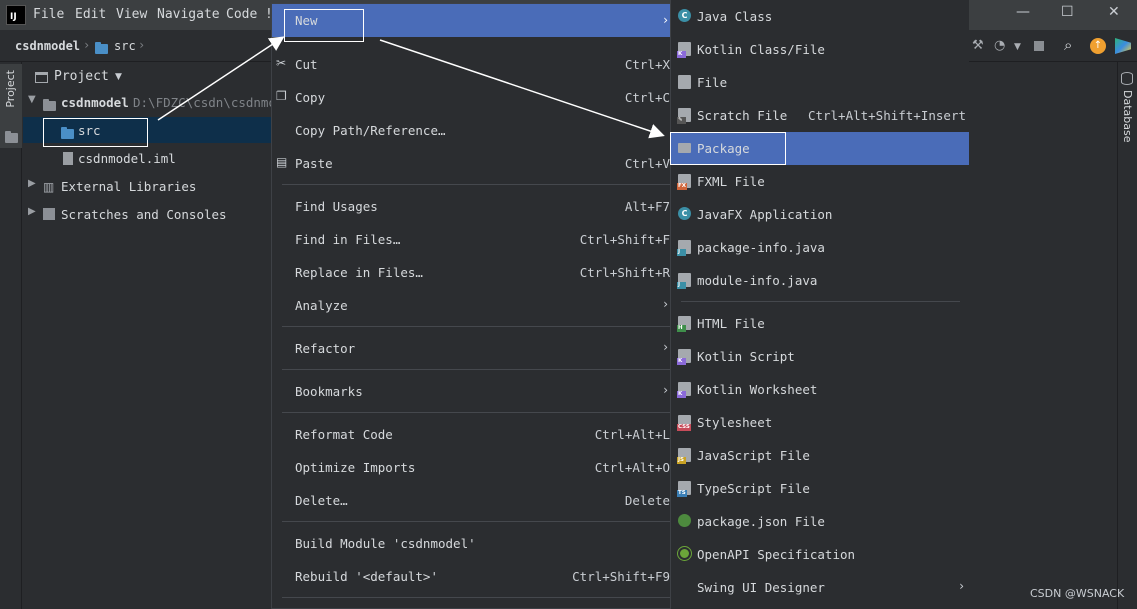  Describe the element at coordinates (1127, 116) in the screenshot. I see `database-tab-label: Database` at that location.